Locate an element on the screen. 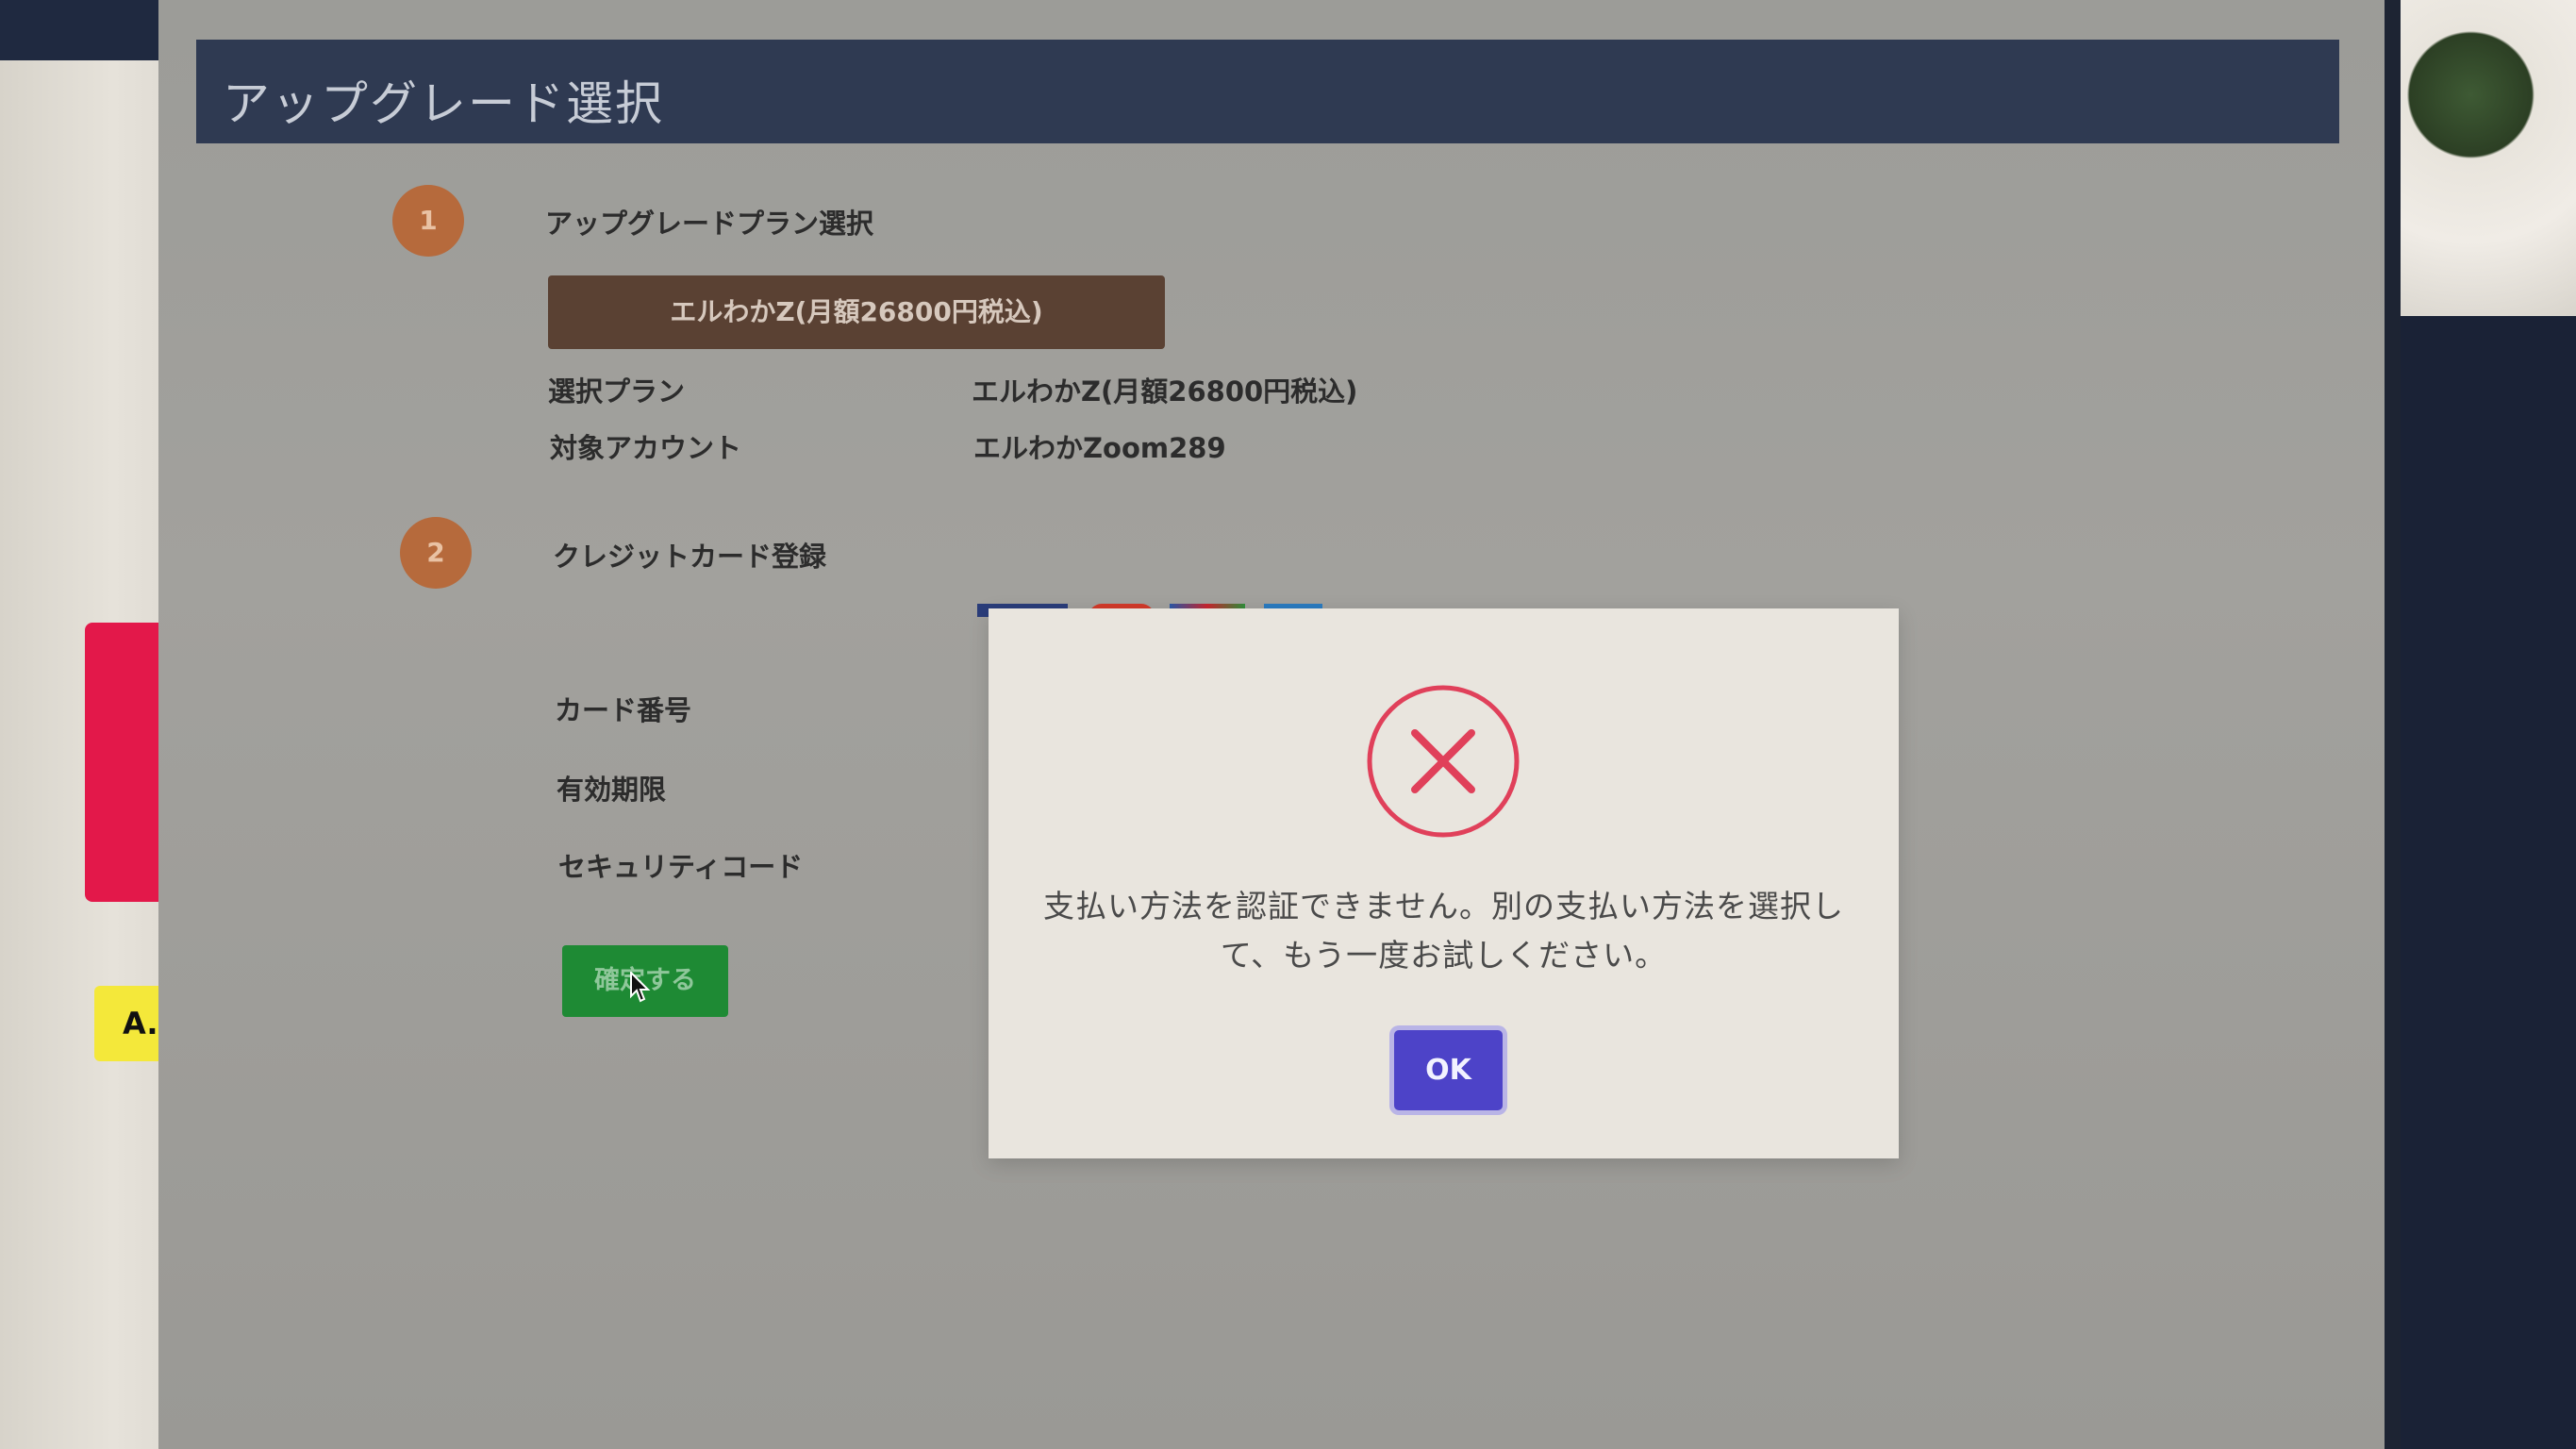 Image resolution: width=2576 pixels, height=1449 pixels. security-code-label: セキュリティコード is located at coordinates (681, 867).